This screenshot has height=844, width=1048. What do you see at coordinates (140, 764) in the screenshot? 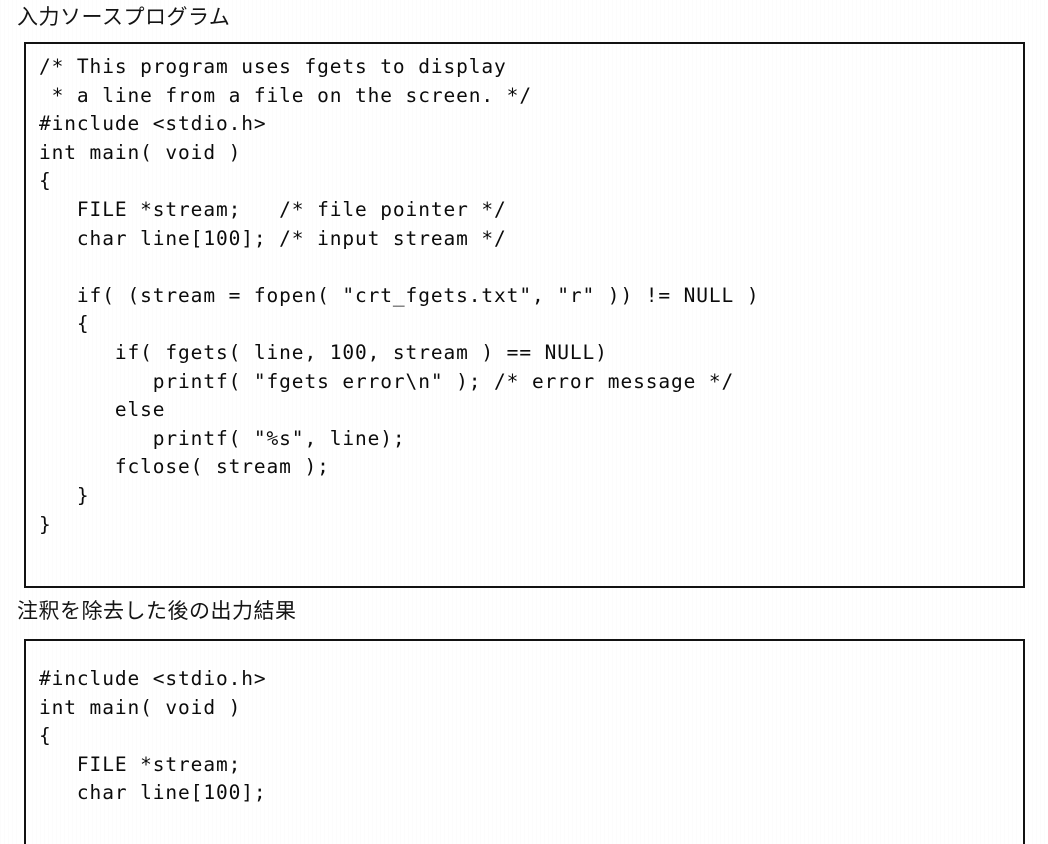
I see `code-line: FILE *stream;` at bounding box center [140, 764].